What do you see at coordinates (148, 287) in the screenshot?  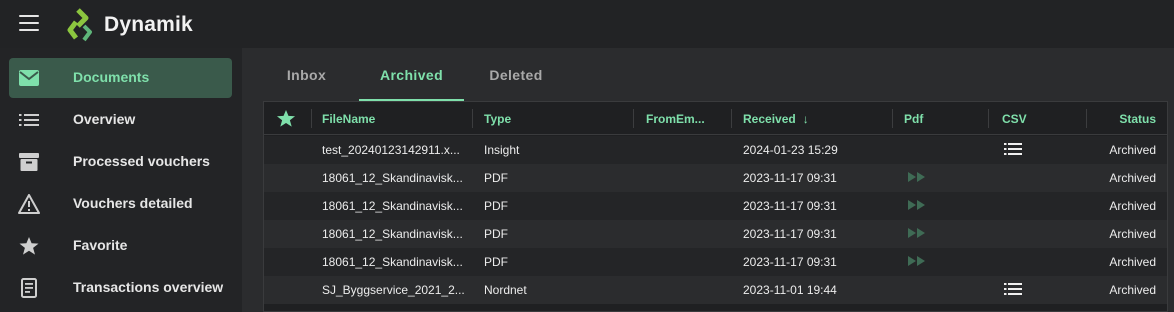 I see `sidebar-item-label: Transactions overview` at bounding box center [148, 287].